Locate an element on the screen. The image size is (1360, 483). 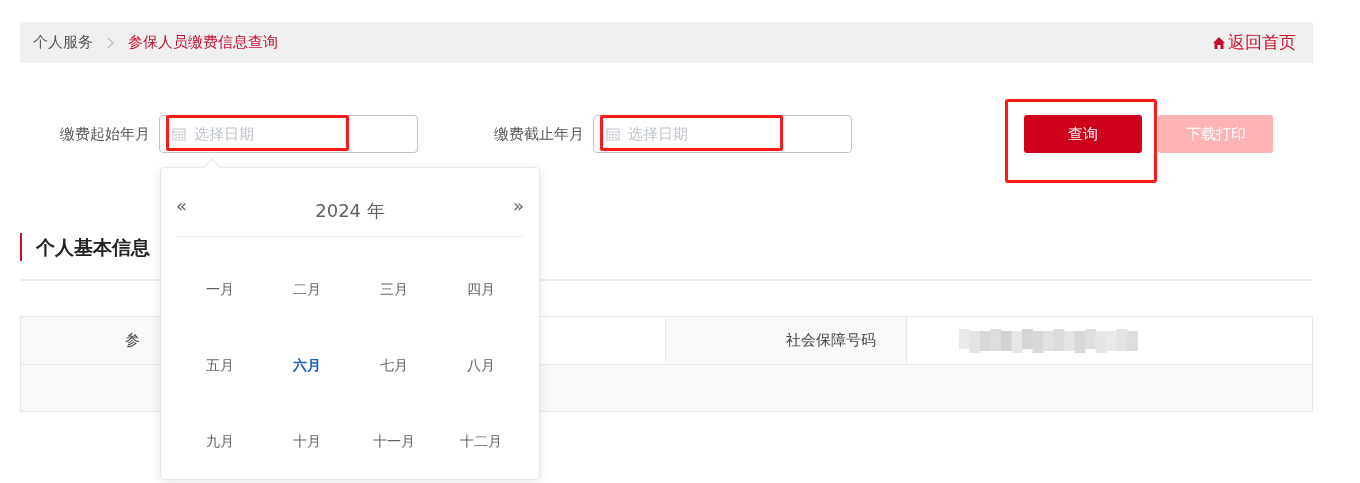
field-label: 缴费起始年月 is located at coordinates (104, 134).